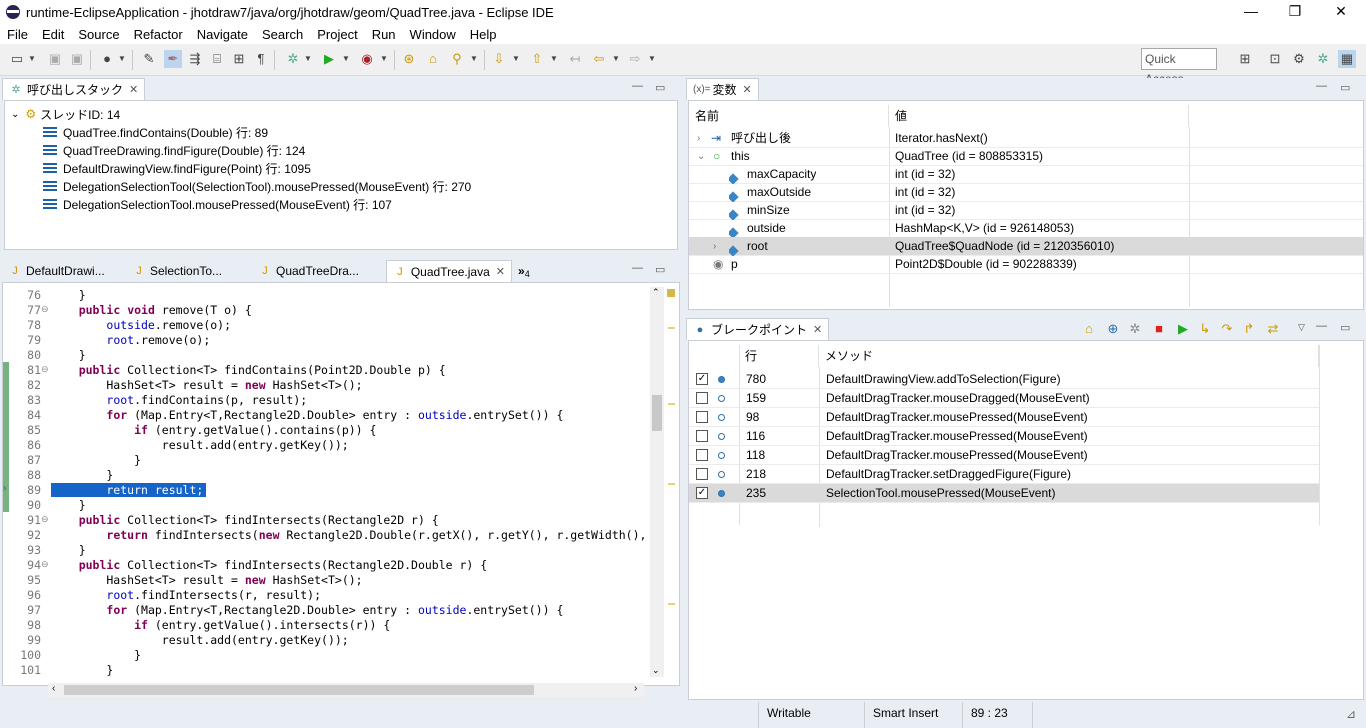  What do you see at coordinates (575, 59) in the screenshot?
I see `last-edit-location-icon: ↤` at bounding box center [575, 59].